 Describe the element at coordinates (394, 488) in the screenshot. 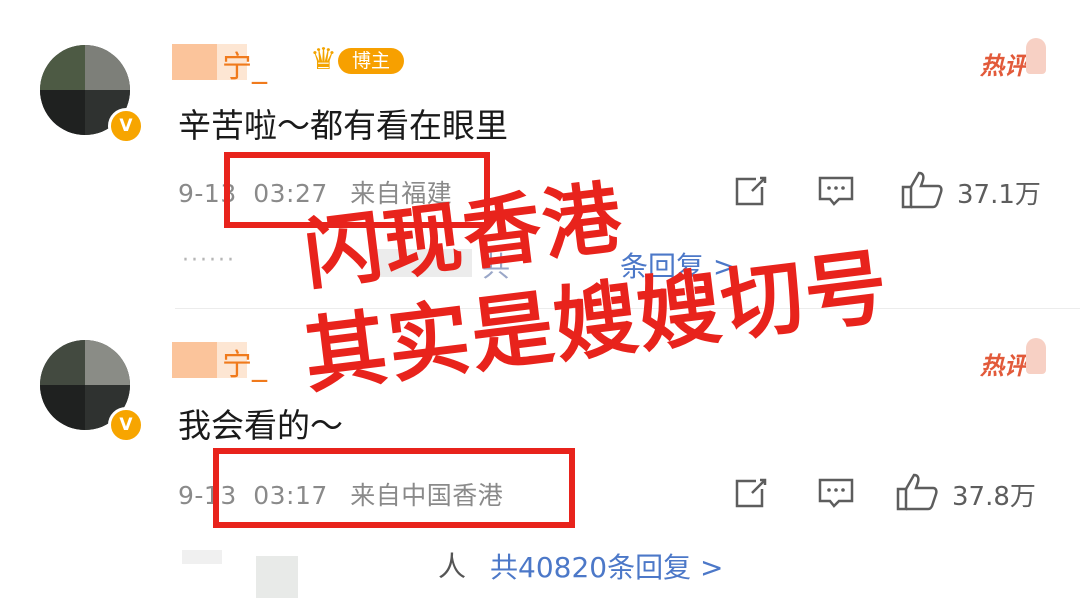

I see `highlight-box` at that location.